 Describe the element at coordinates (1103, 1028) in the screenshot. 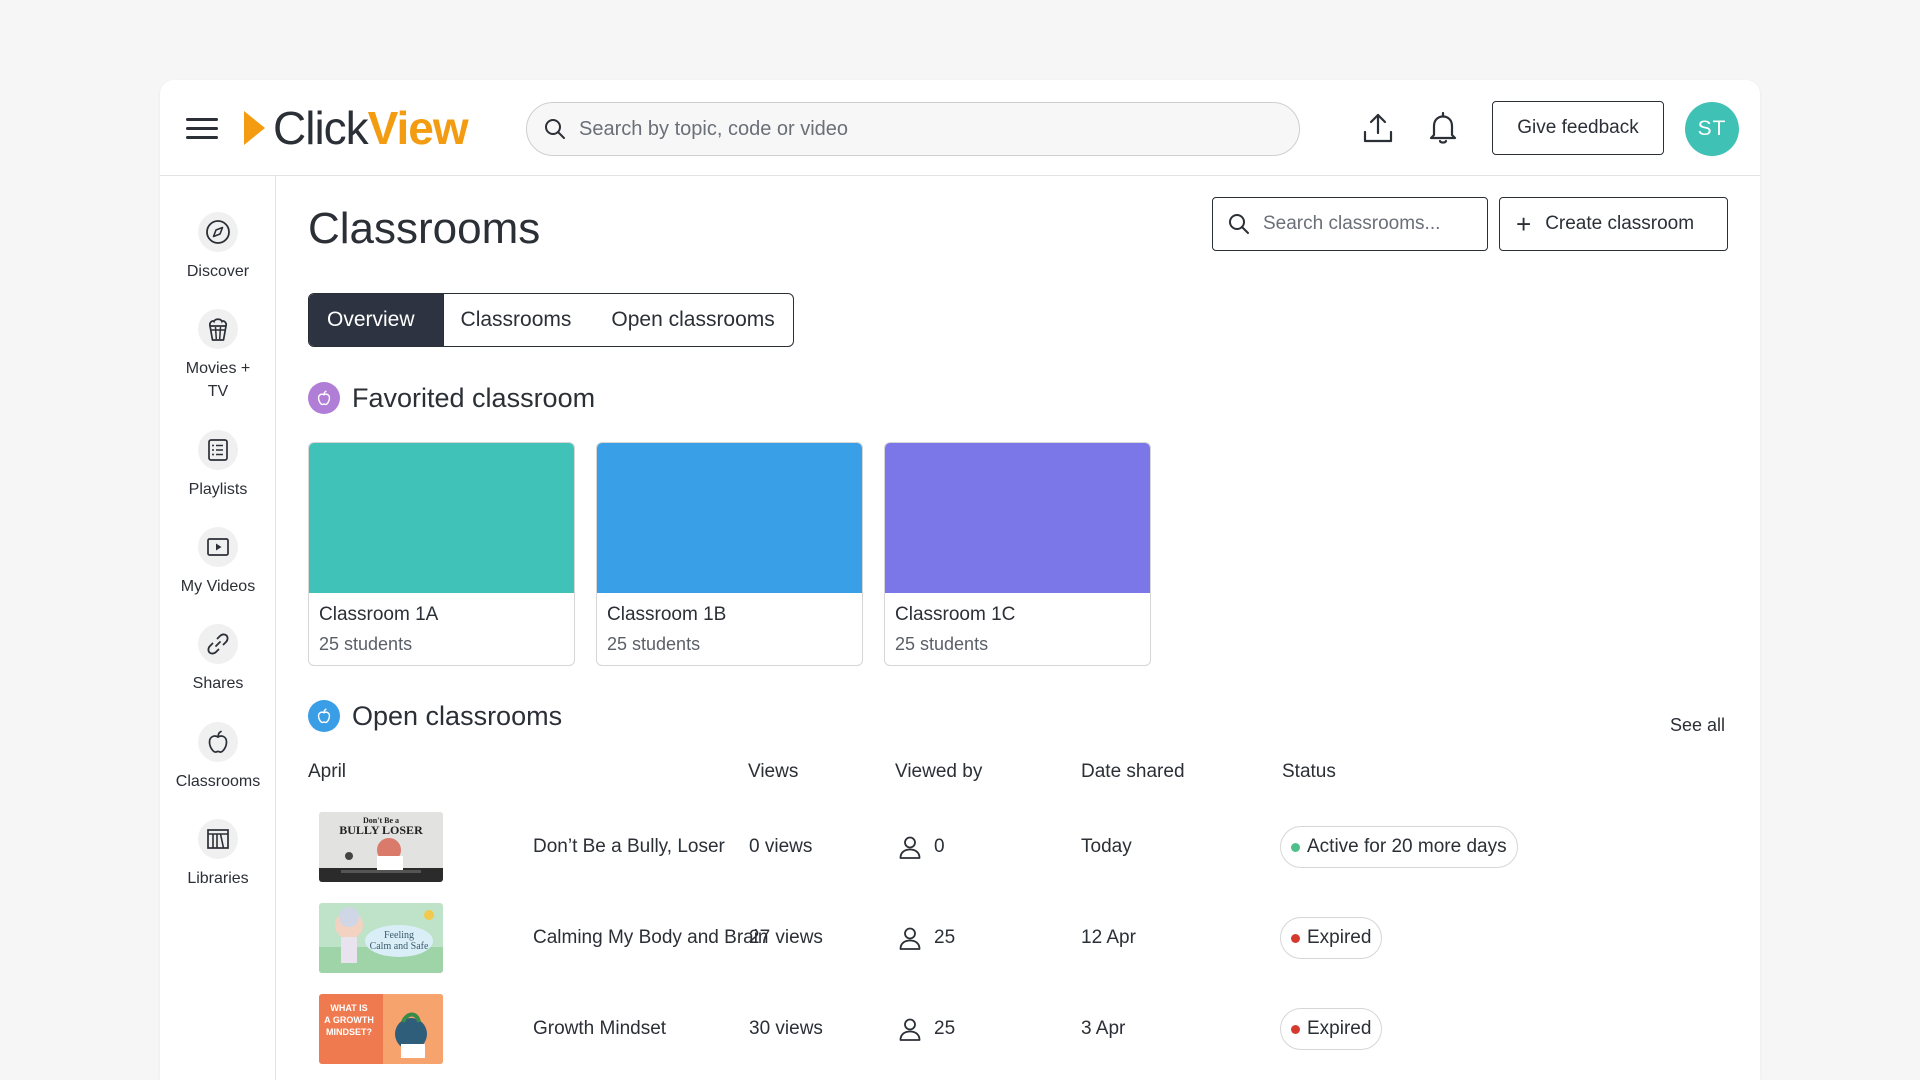

I see `date-shared: 3 Apr` at that location.